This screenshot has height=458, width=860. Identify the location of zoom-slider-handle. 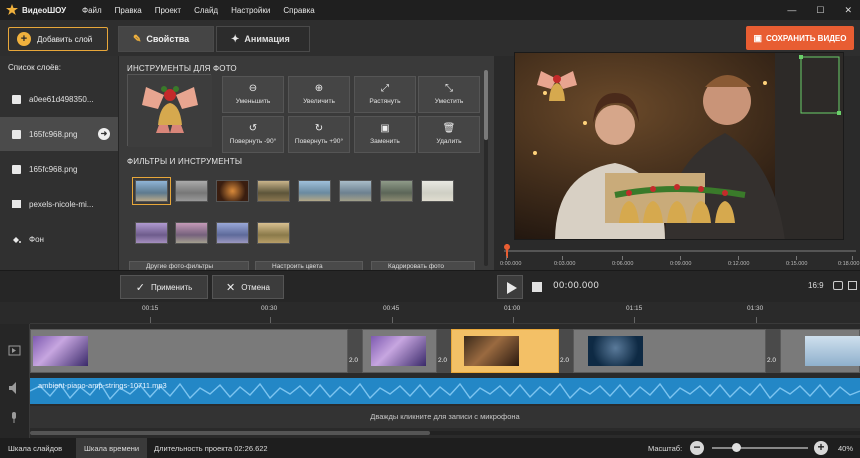
(736, 447).